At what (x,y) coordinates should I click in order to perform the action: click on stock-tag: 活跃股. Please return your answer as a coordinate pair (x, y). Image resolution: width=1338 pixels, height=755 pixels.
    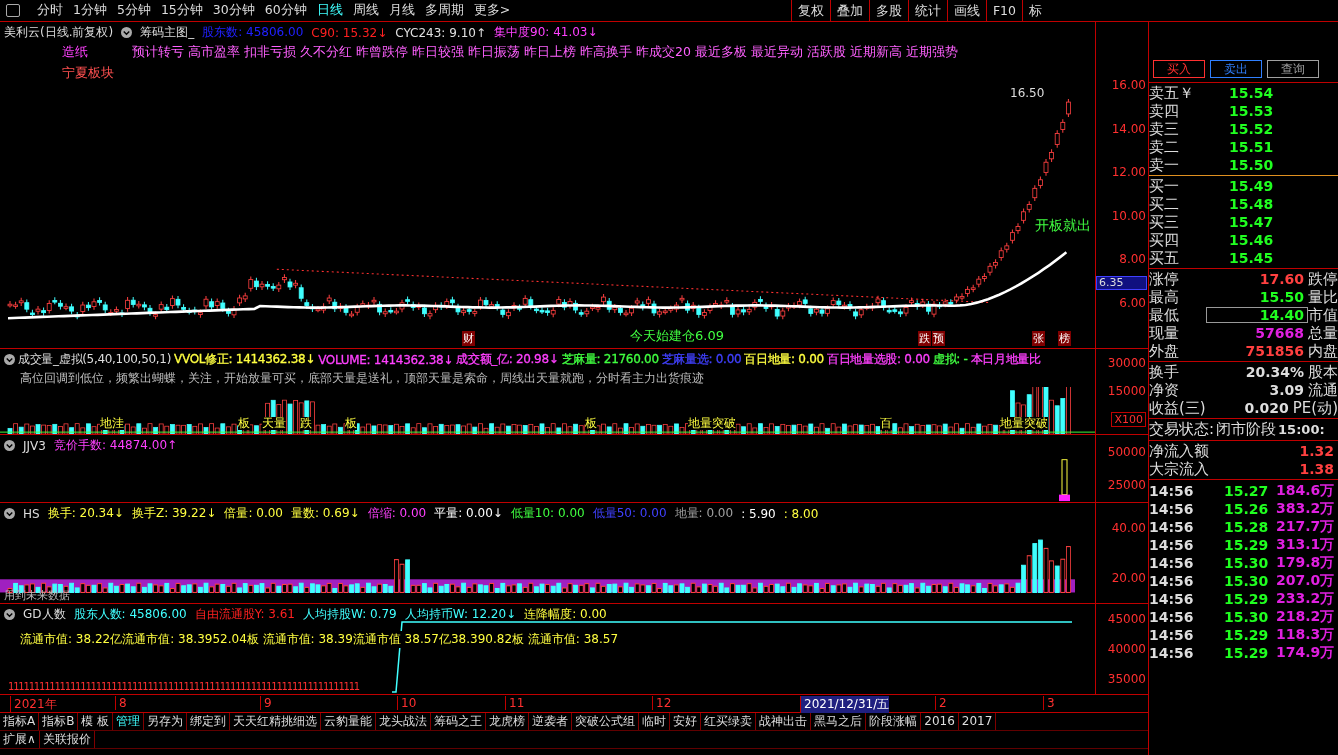
    Looking at the image, I should click on (826, 52).